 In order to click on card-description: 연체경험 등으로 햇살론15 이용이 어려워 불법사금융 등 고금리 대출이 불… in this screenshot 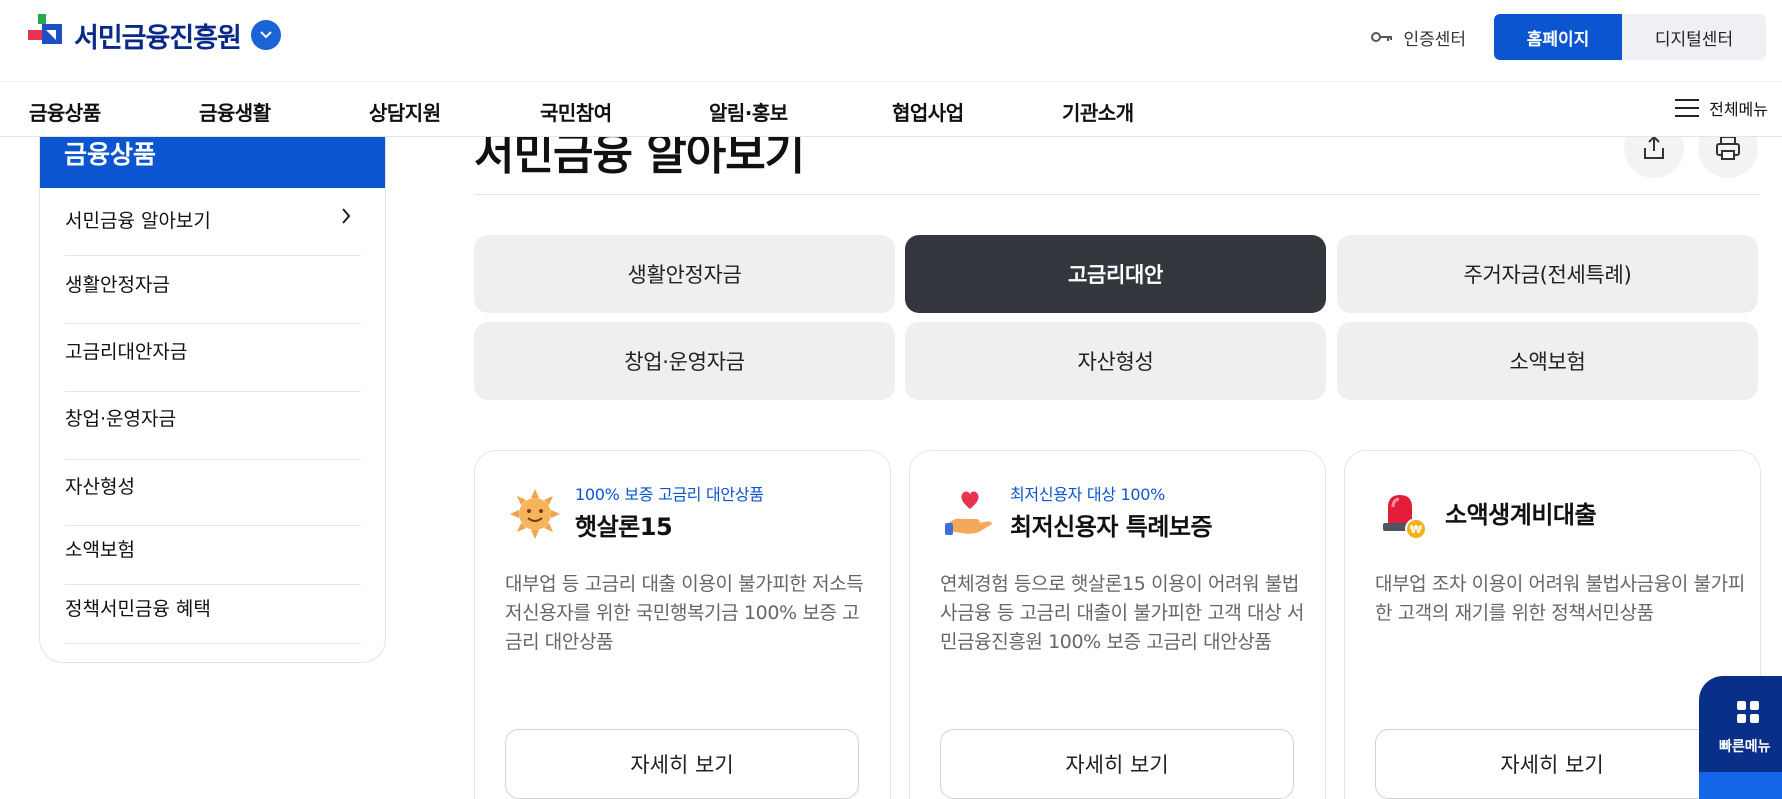, I will do `click(1122, 613)`.